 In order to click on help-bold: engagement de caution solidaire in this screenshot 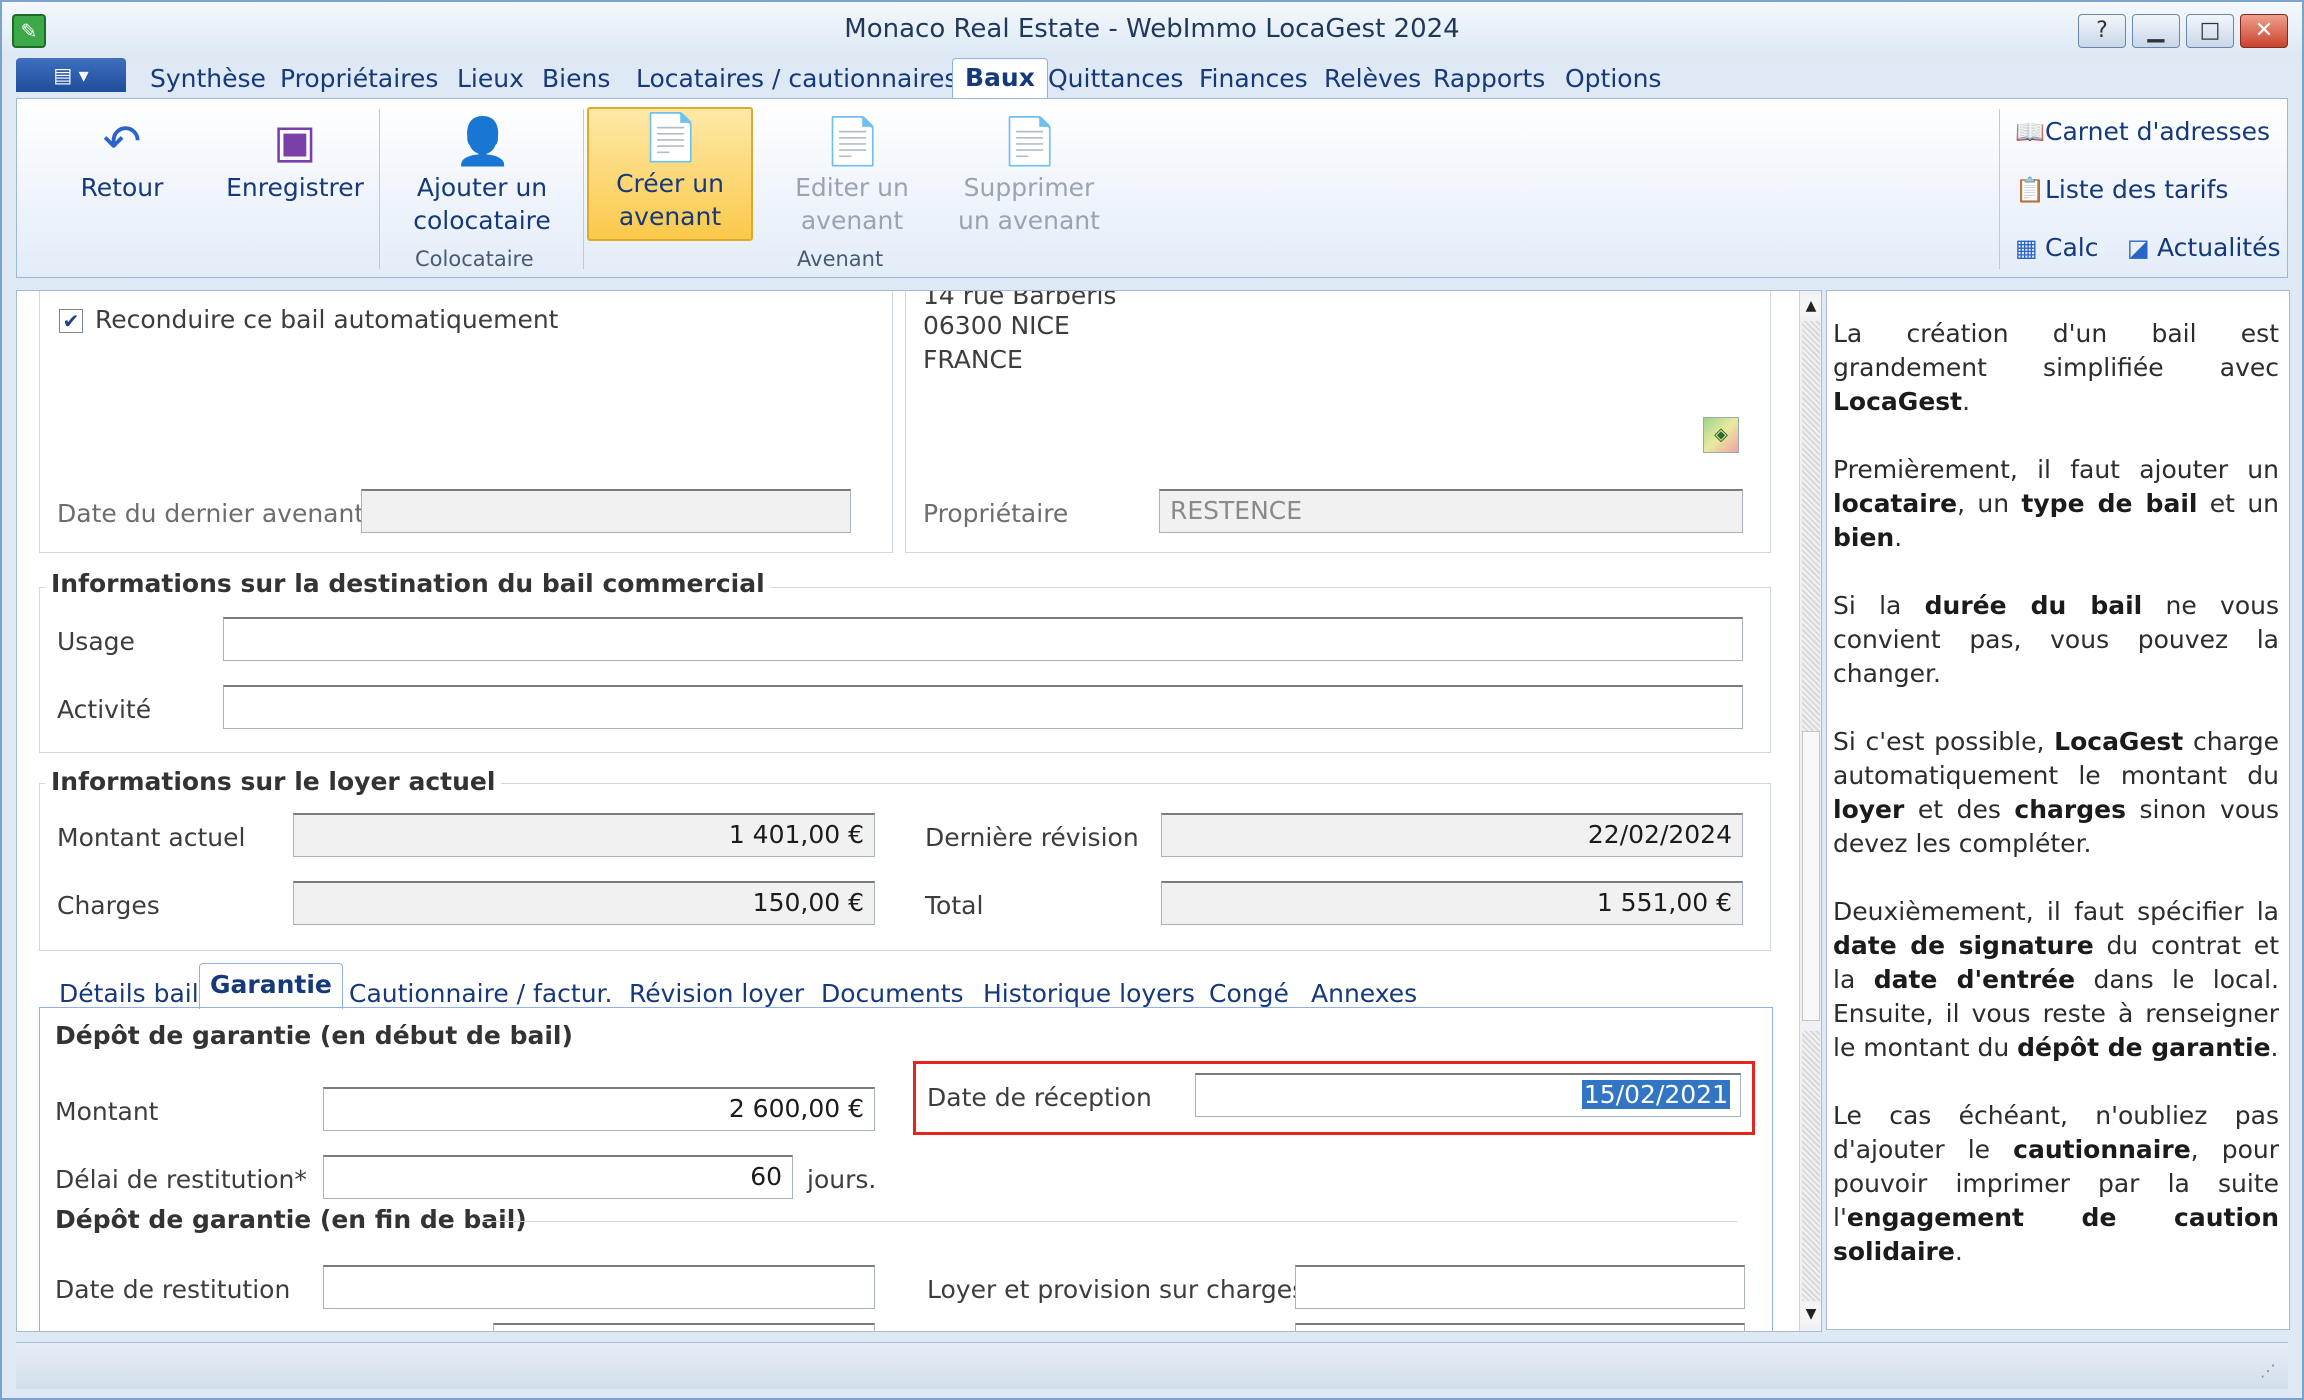, I will do `click(2056, 1234)`.